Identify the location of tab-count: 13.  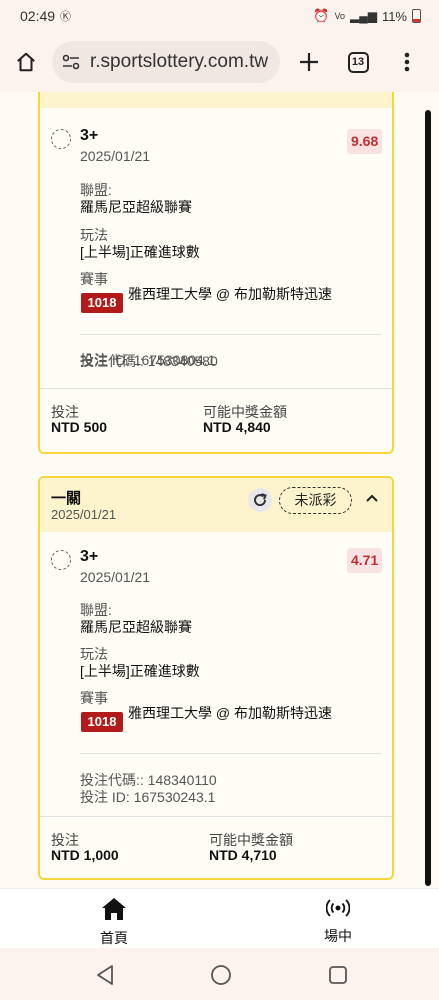
(358, 62).